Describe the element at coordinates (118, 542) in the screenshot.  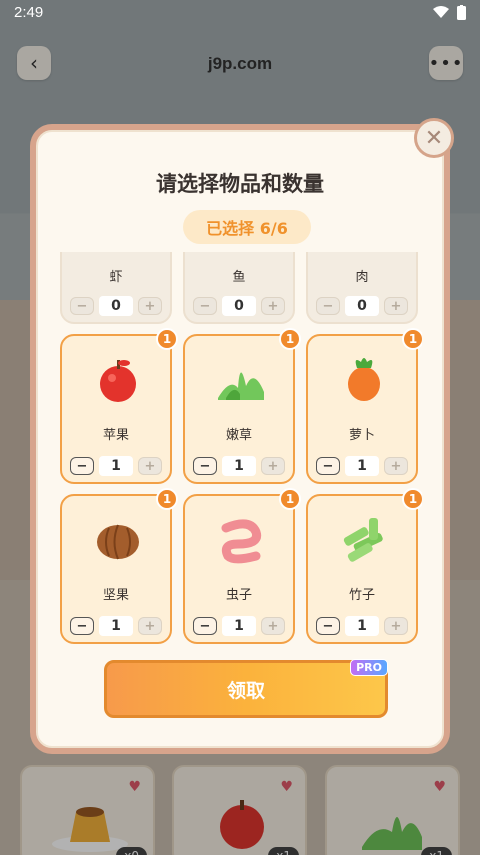
I see `nut-icon` at that location.